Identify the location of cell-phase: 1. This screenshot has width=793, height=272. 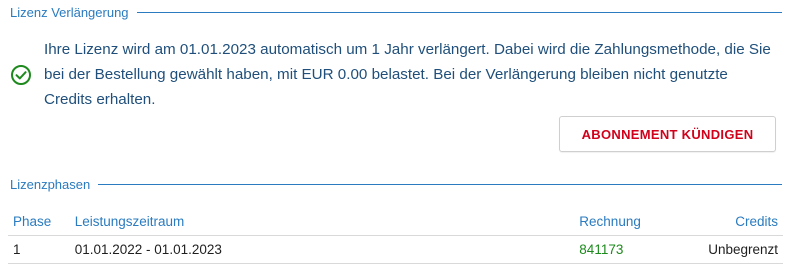
(39, 249).